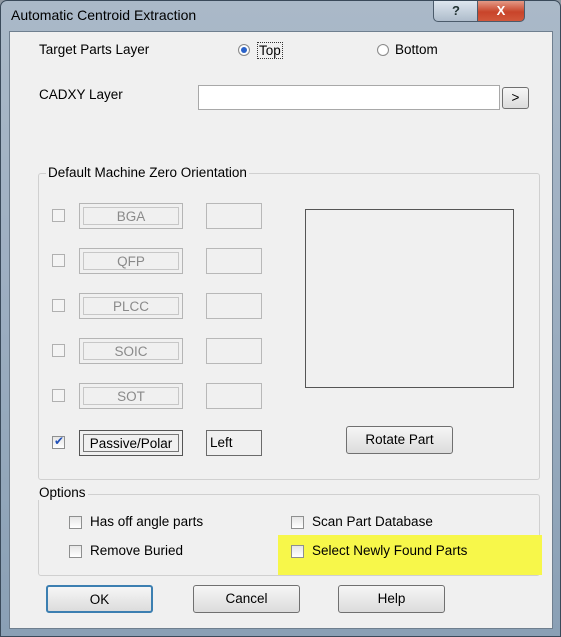 The width and height of the screenshot is (561, 637). What do you see at coordinates (372, 521) in the screenshot?
I see `scan-part-db-label: Scan Part Database` at bounding box center [372, 521].